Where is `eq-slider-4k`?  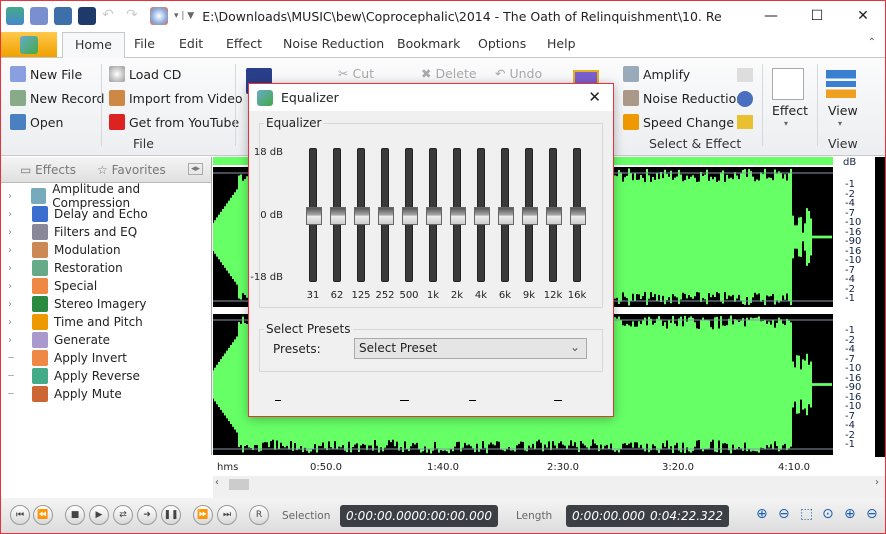
eq-slider-4k is located at coordinates (482, 215).